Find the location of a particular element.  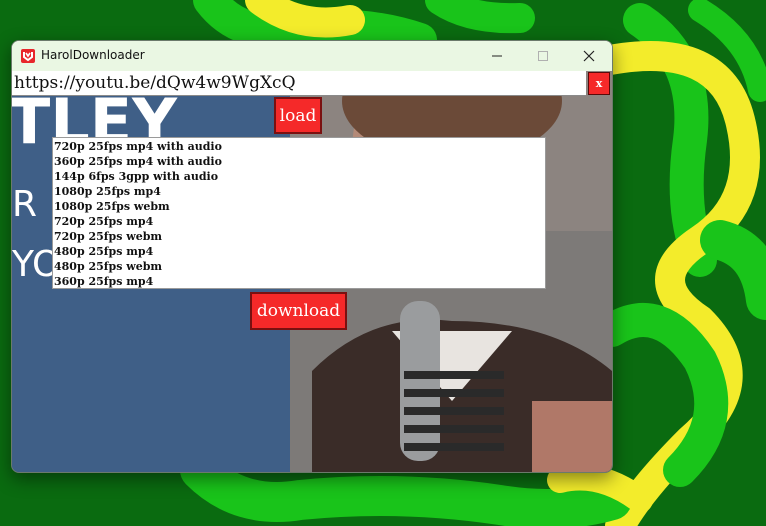

format-option: 720p 25fps mp4 with audio is located at coordinates (299, 146).